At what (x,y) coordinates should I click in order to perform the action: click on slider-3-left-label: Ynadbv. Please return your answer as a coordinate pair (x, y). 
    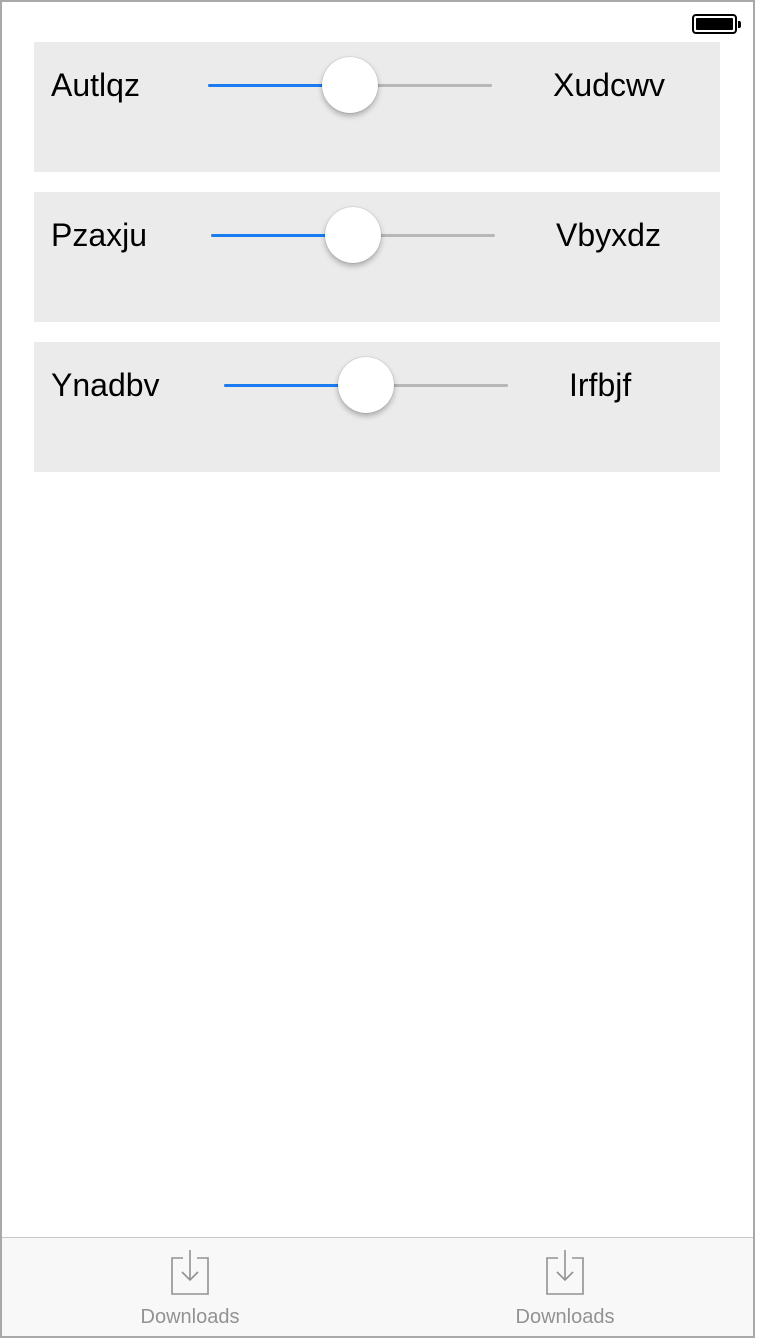
    Looking at the image, I should click on (105, 385).